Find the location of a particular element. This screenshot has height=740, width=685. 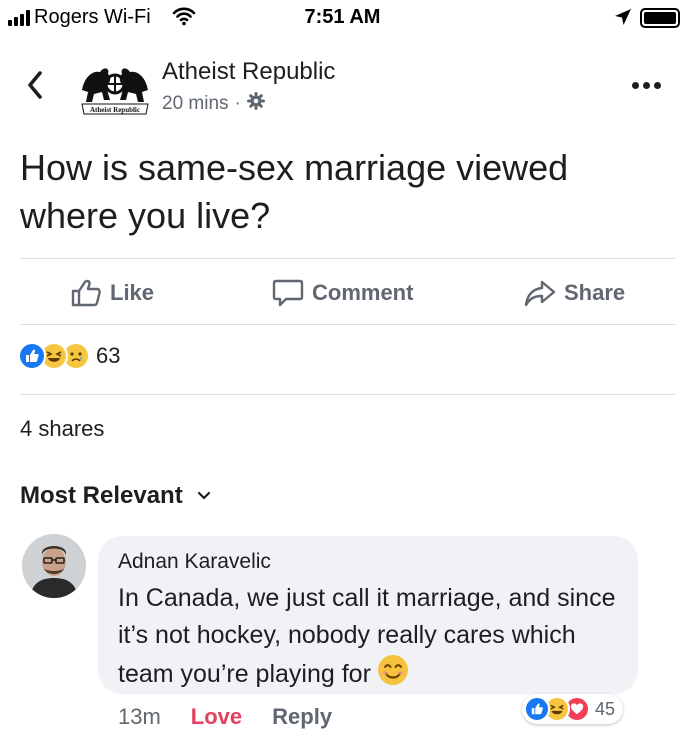

post-meta: 20 mins · is located at coordinates (213, 104).